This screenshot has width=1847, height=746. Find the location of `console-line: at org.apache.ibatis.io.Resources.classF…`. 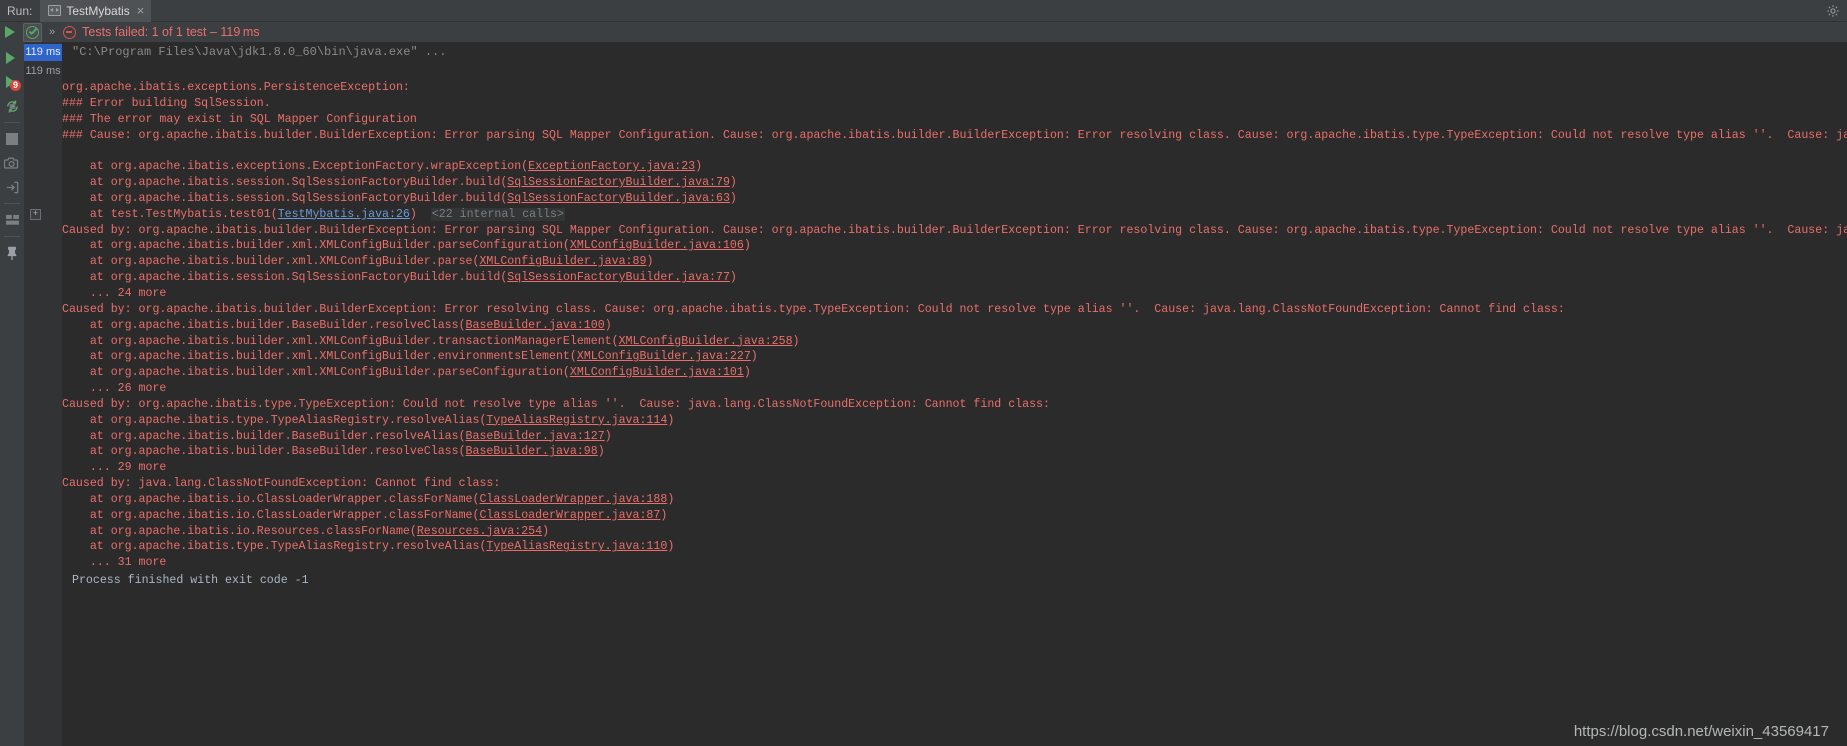

console-line: at org.apache.ibatis.io.Resources.classF… is located at coordinates (954, 532).